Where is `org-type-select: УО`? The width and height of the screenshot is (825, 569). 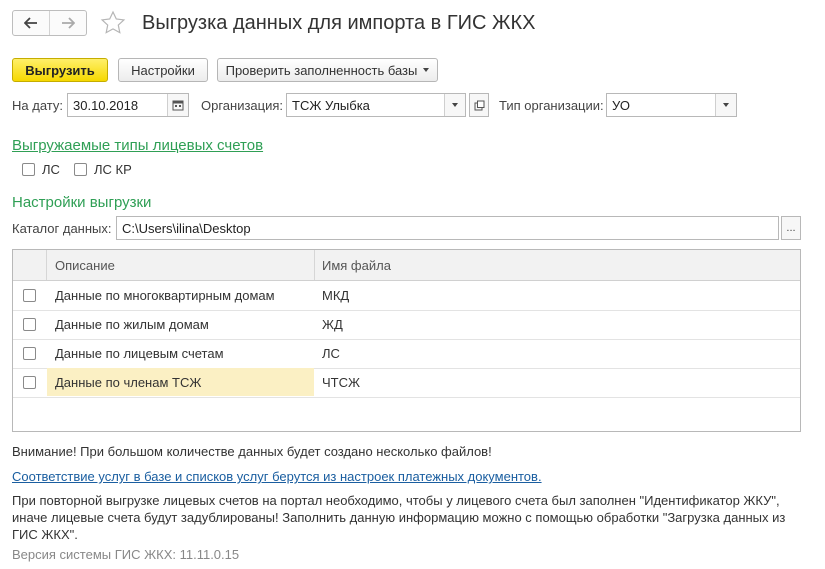 org-type-select: УО is located at coordinates (671, 105).